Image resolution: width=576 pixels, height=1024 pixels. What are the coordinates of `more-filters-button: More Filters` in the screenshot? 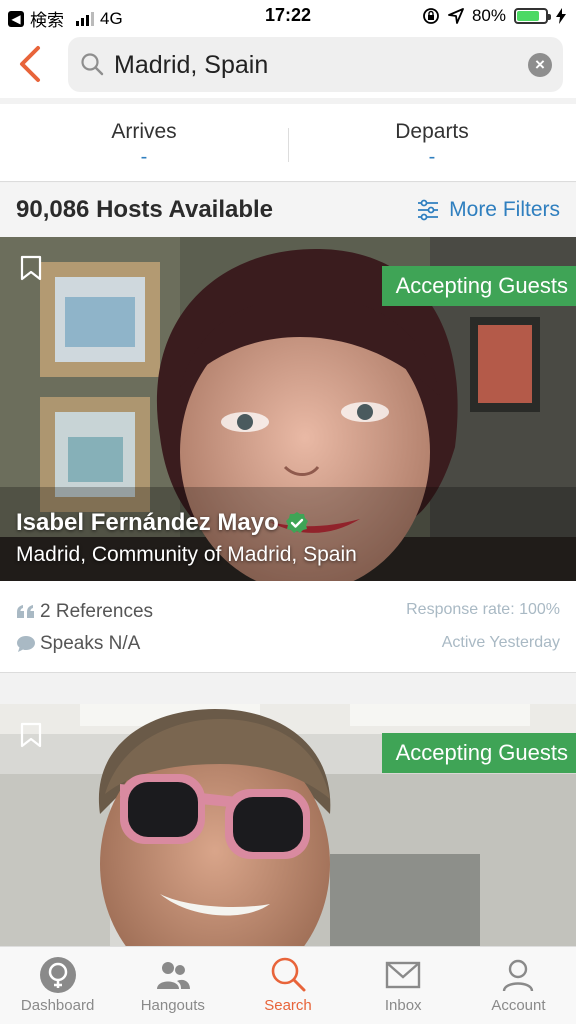 It's located at (488, 210).